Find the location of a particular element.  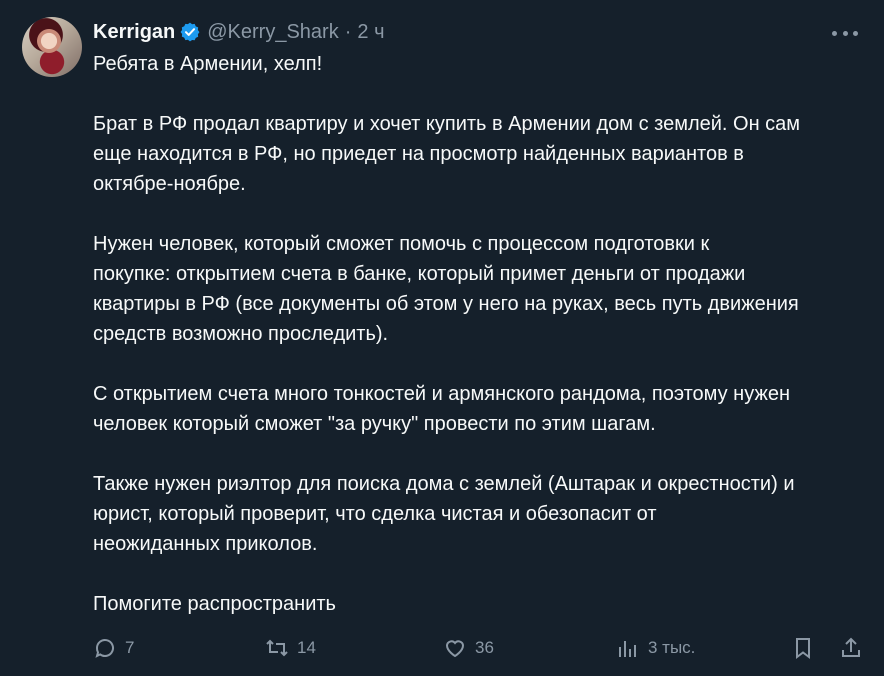

retweet-count: 14 is located at coordinates (306, 647).